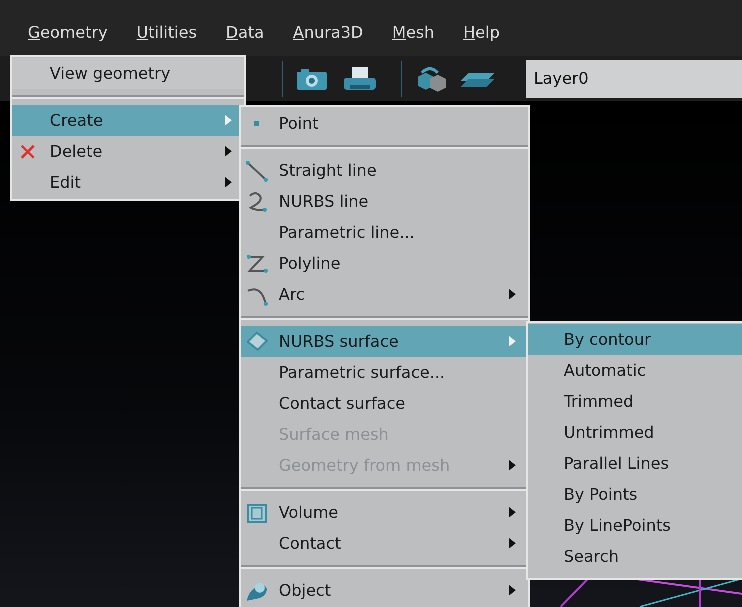 The height and width of the screenshot is (607, 742). What do you see at coordinates (384, 403) in the screenshot?
I see `menu-item: Contact surface` at bounding box center [384, 403].